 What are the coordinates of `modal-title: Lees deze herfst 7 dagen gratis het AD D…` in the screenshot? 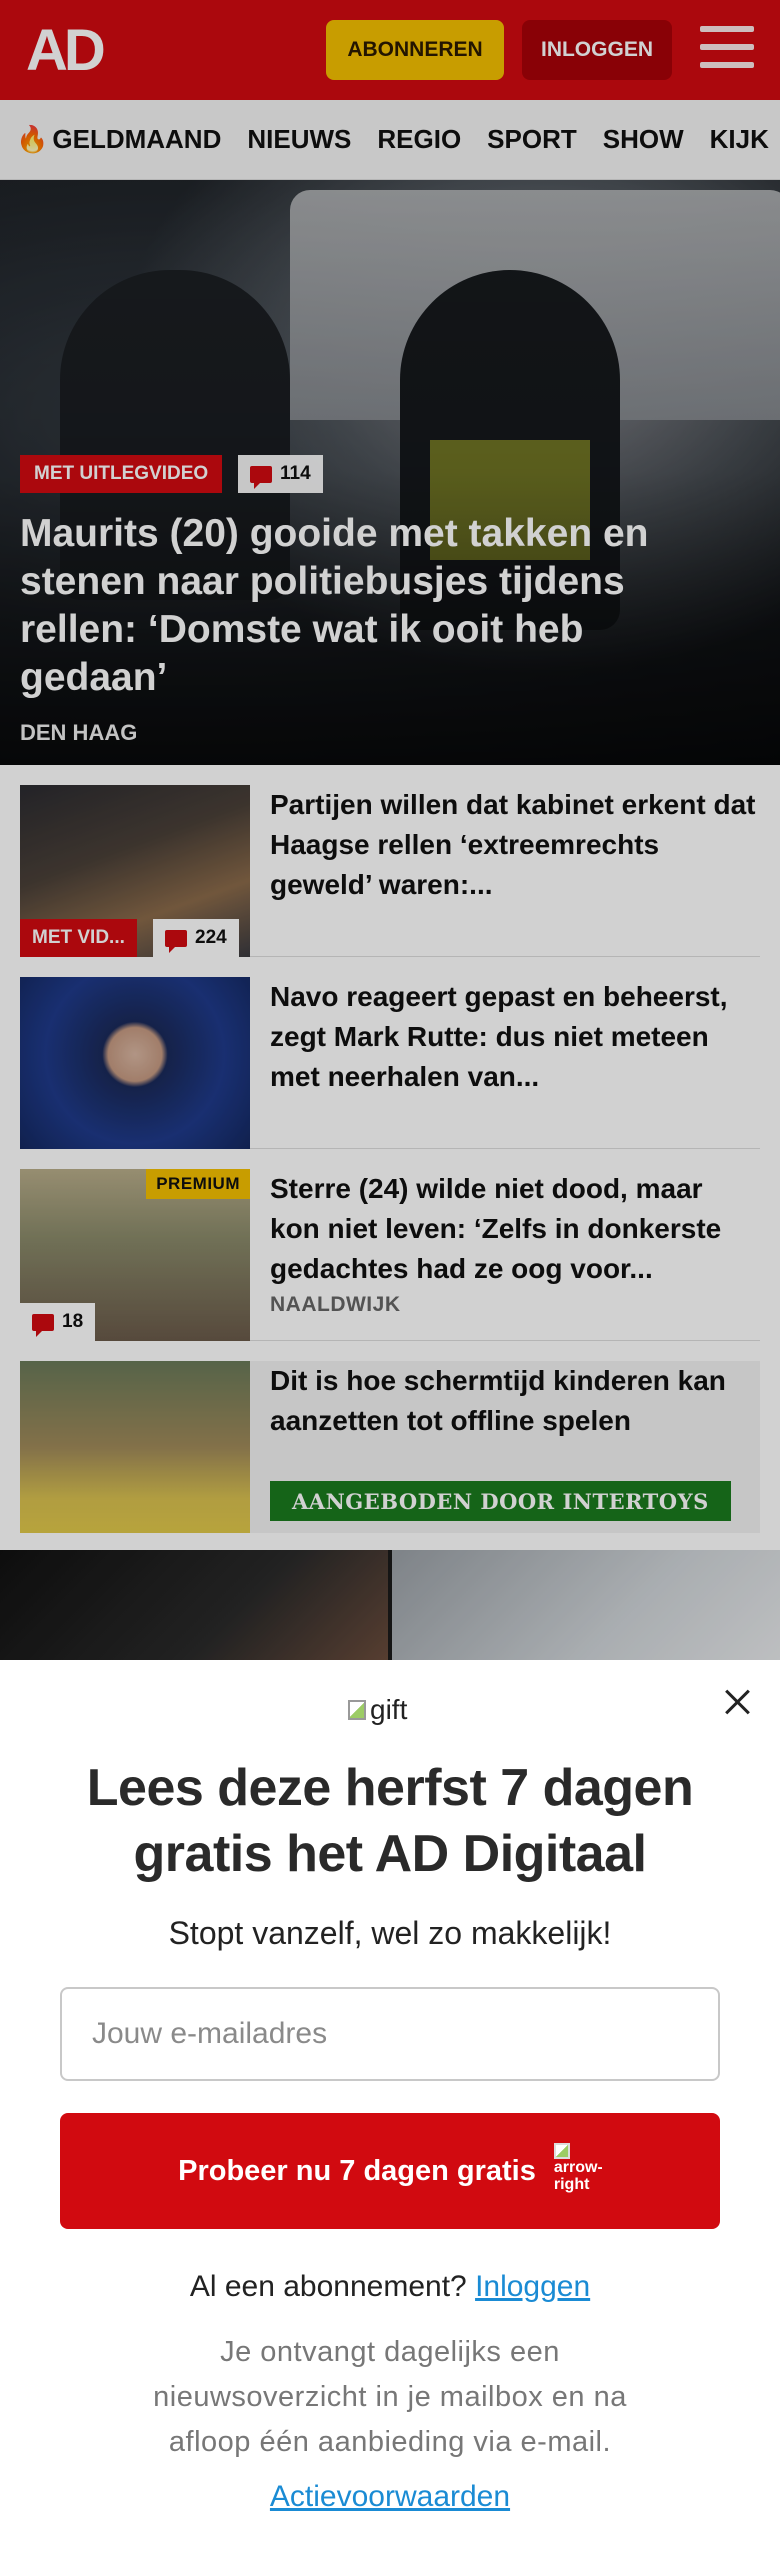 It's located at (390, 1821).